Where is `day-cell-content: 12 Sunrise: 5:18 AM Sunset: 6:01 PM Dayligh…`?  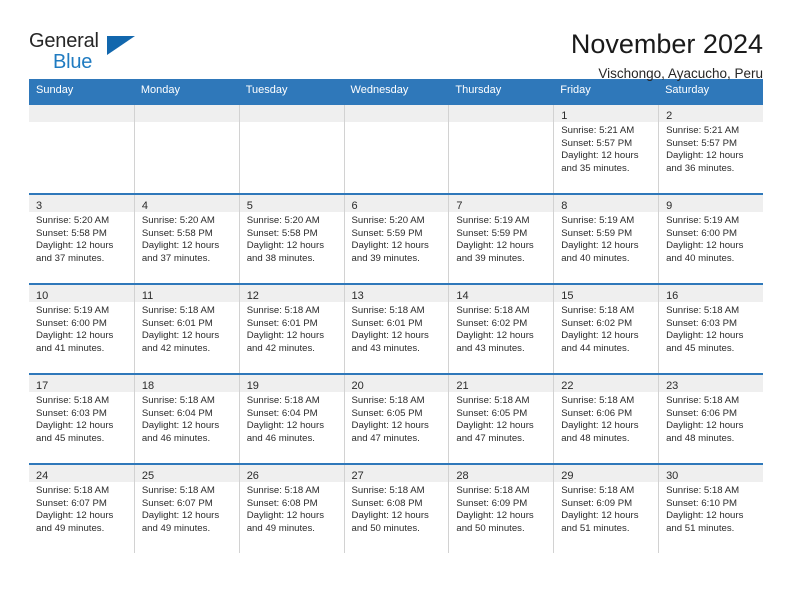 day-cell-content: 12 Sunrise: 5:18 AM Sunset: 6:01 PM Dayligh… is located at coordinates (291, 329).